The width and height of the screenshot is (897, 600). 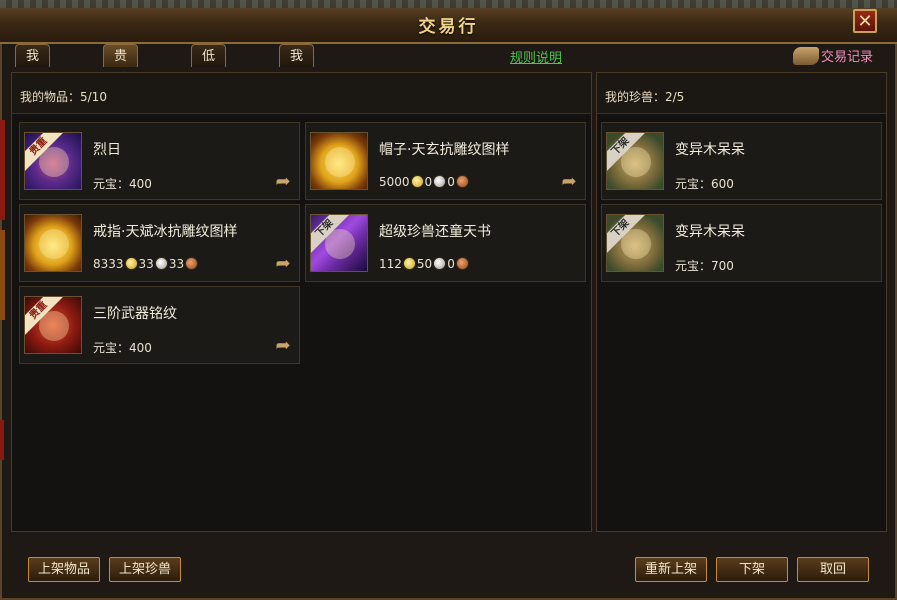 I want to click on cancel-button: 取回, so click(x=833, y=569).